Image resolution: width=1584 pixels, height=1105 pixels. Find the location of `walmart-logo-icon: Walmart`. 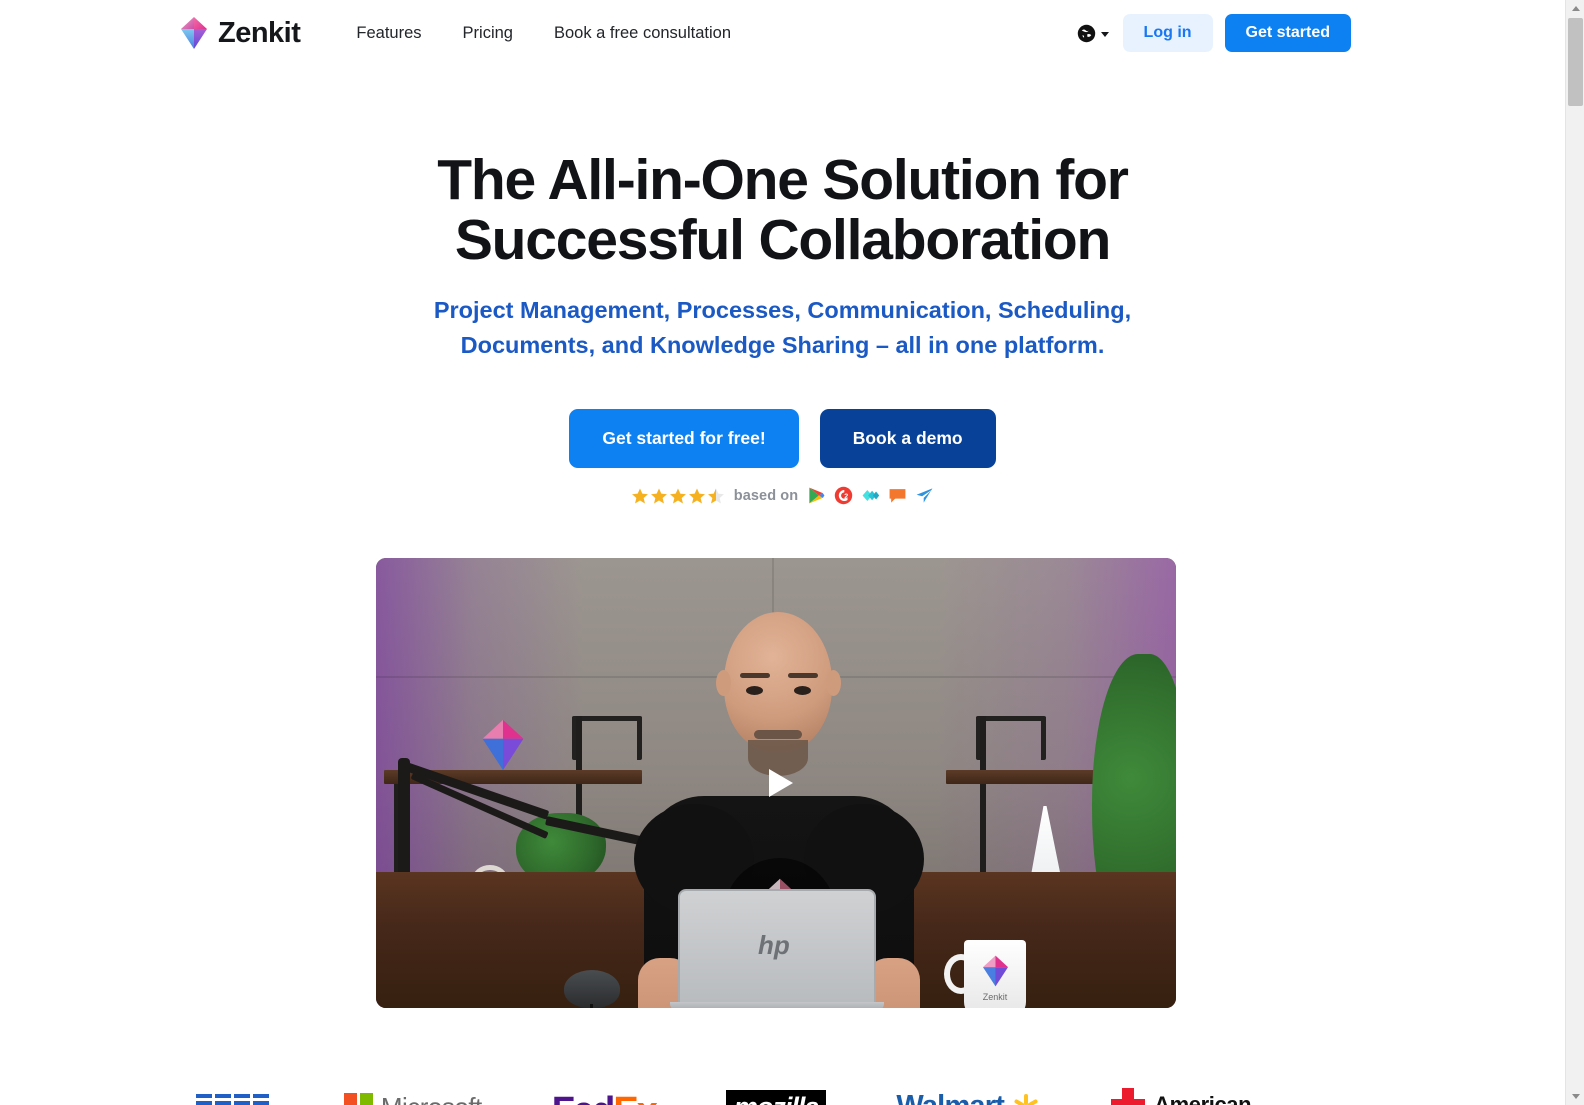

walmart-logo-icon: Walmart is located at coordinates (968, 1097).